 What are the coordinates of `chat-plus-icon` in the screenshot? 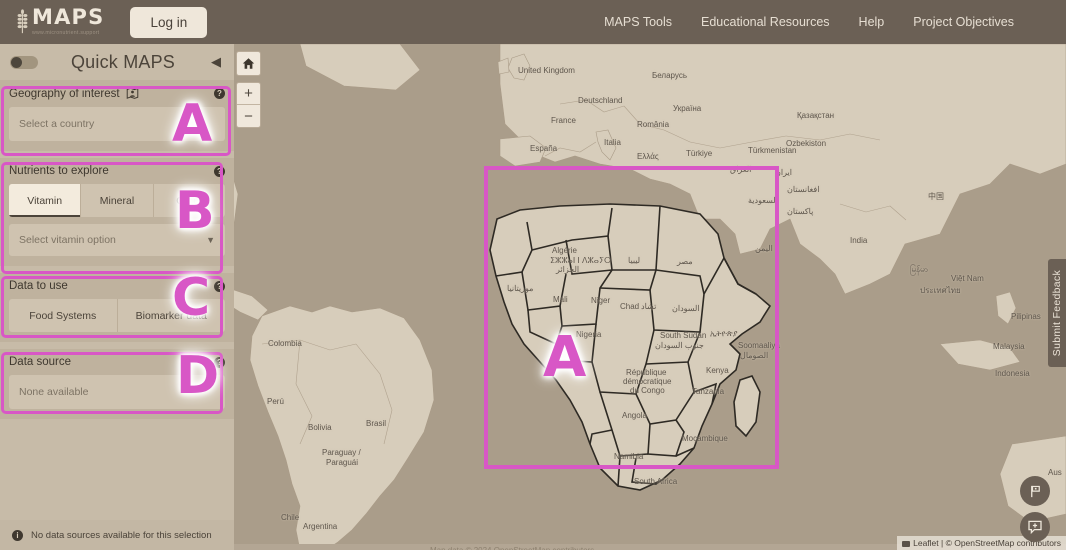 It's located at (1035, 527).